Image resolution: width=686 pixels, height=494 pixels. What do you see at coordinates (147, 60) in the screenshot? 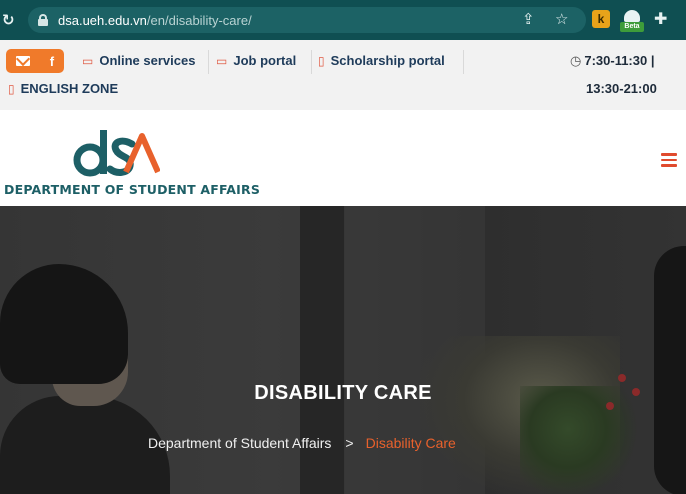
I see `online-services-label: Online services` at bounding box center [147, 60].